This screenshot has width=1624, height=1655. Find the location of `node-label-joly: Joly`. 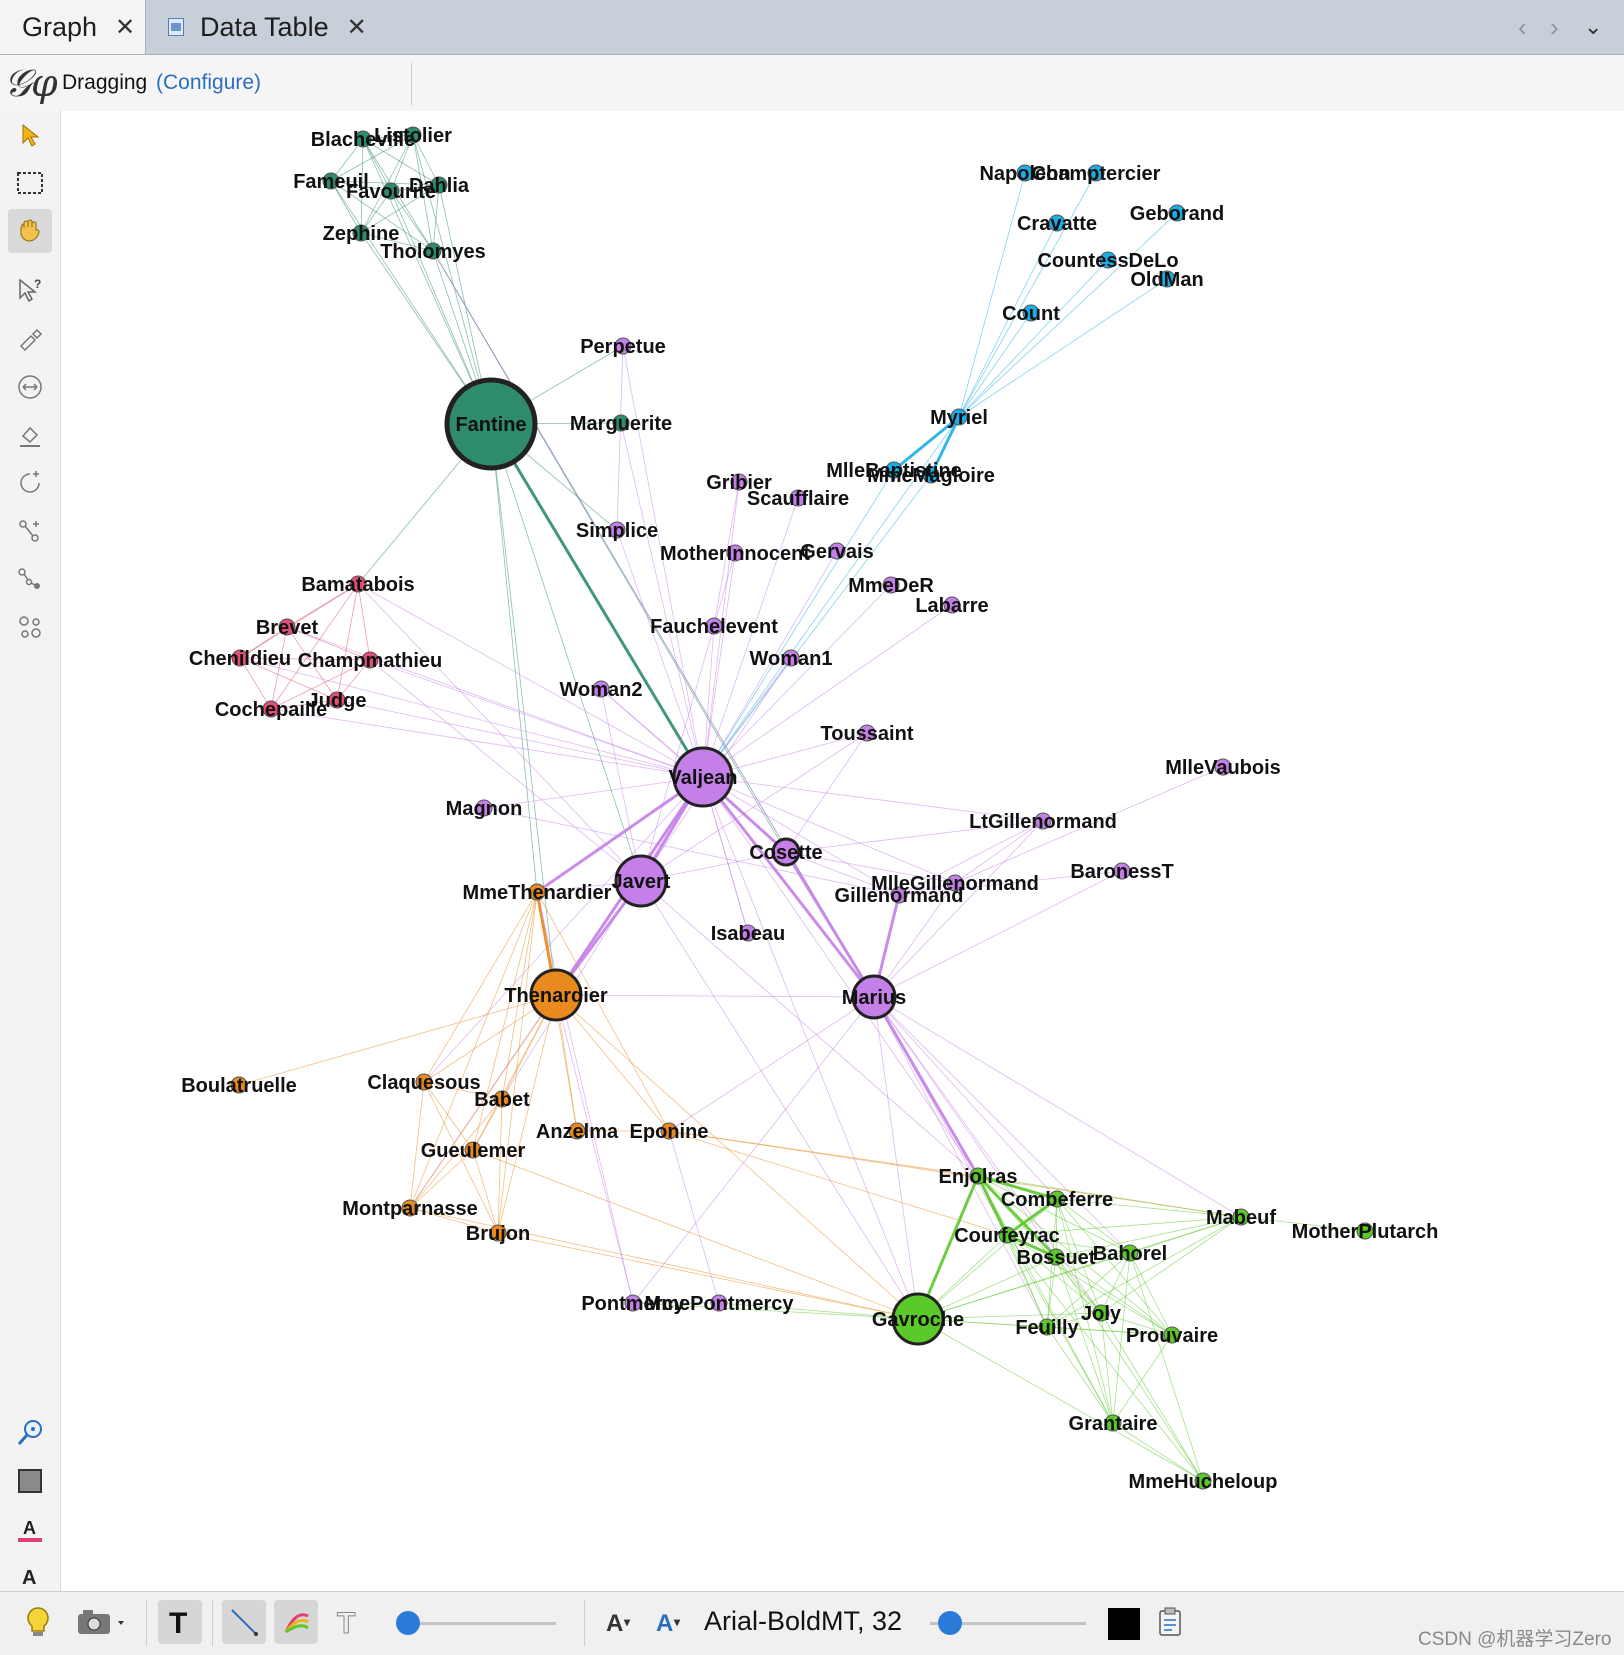

node-label-joly: Joly is located at coordinates (1101, 1314).